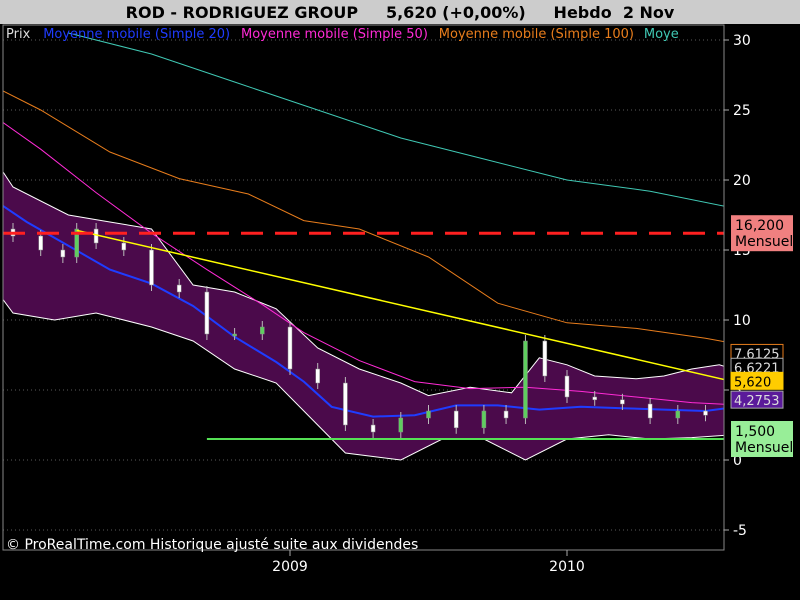  What do you see at coordinates (764, 242) in the screenshot?
I see `level-tag-label-0: Mensuel` at bounding box center [764, 242].